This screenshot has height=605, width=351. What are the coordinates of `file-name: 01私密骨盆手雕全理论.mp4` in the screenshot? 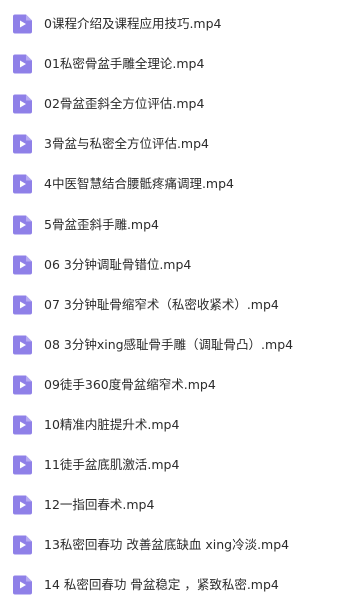 It's located at (124, 64).